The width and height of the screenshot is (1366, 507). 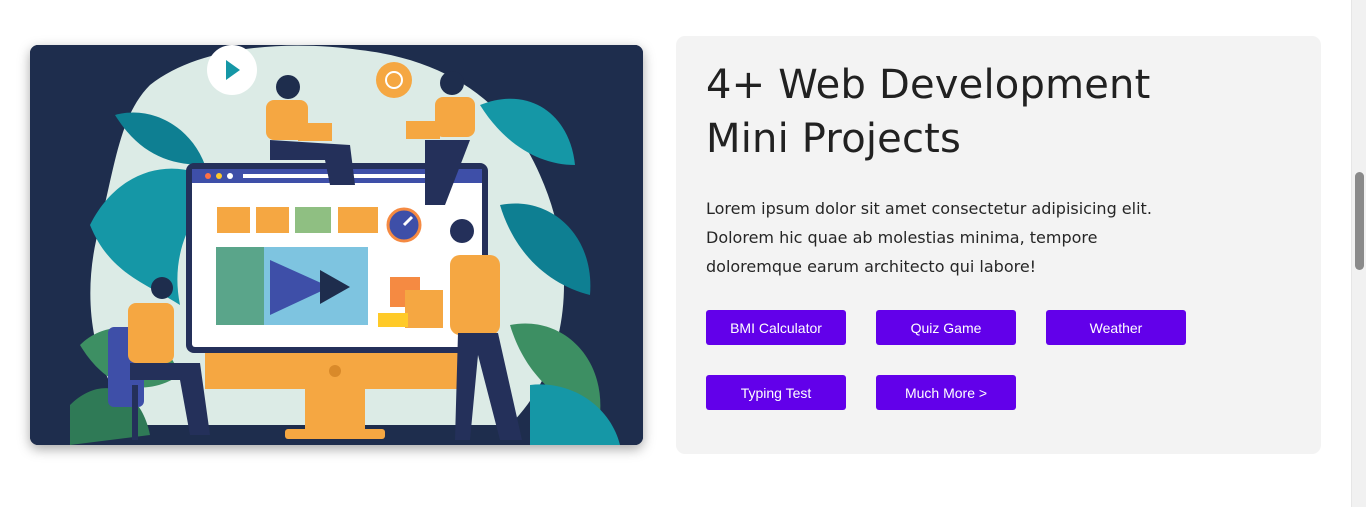 What do you see at coordinates (834, 139) in the screenshot?
I see `title-line-2: Mini Projects` at bounding box center [834, 139].